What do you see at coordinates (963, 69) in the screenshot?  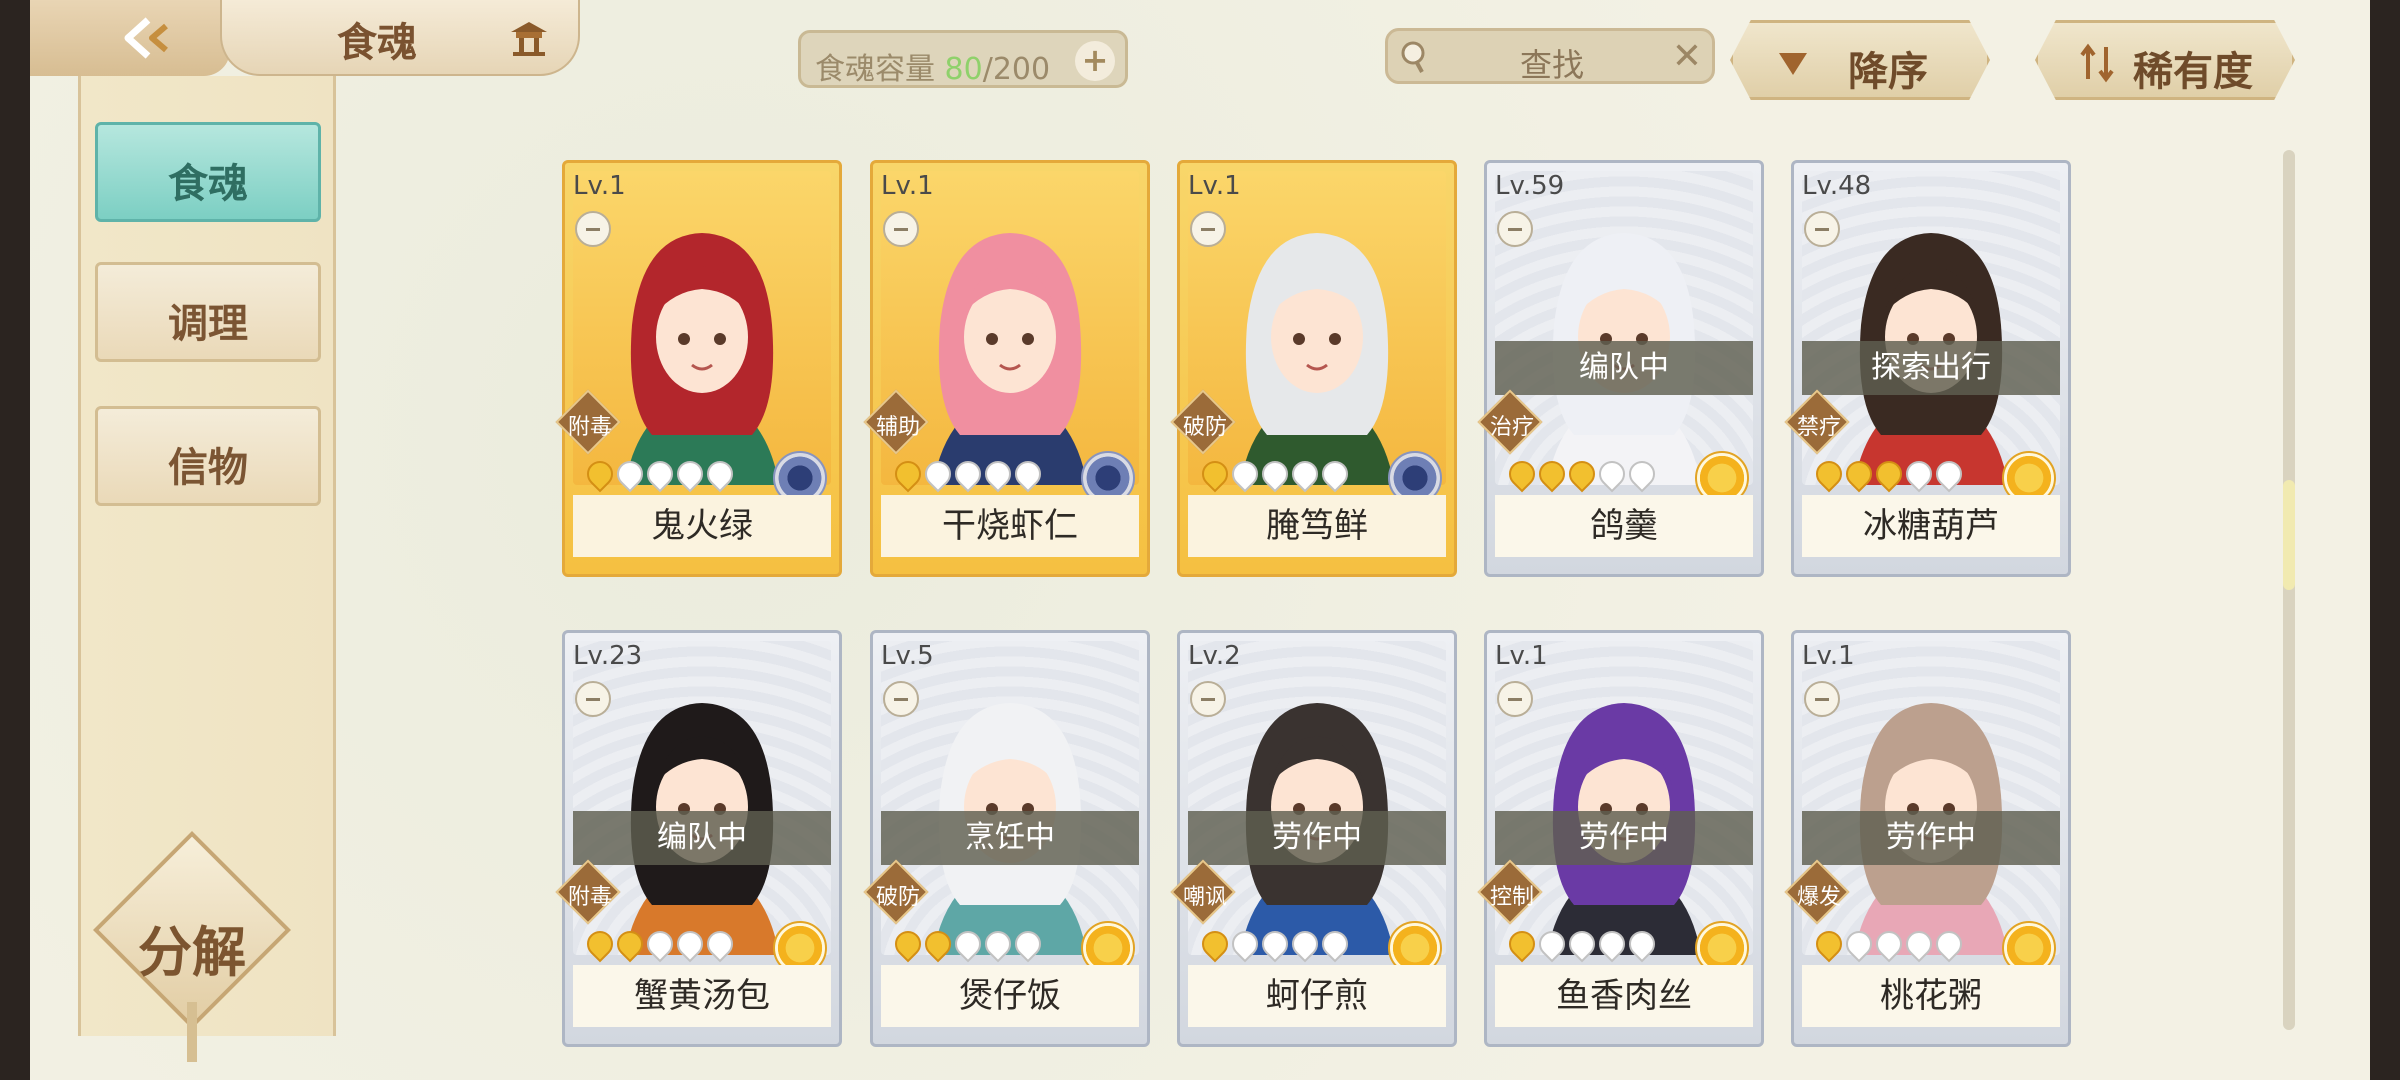 I see `capacity-current: 80` at bounding box center [963, 69].